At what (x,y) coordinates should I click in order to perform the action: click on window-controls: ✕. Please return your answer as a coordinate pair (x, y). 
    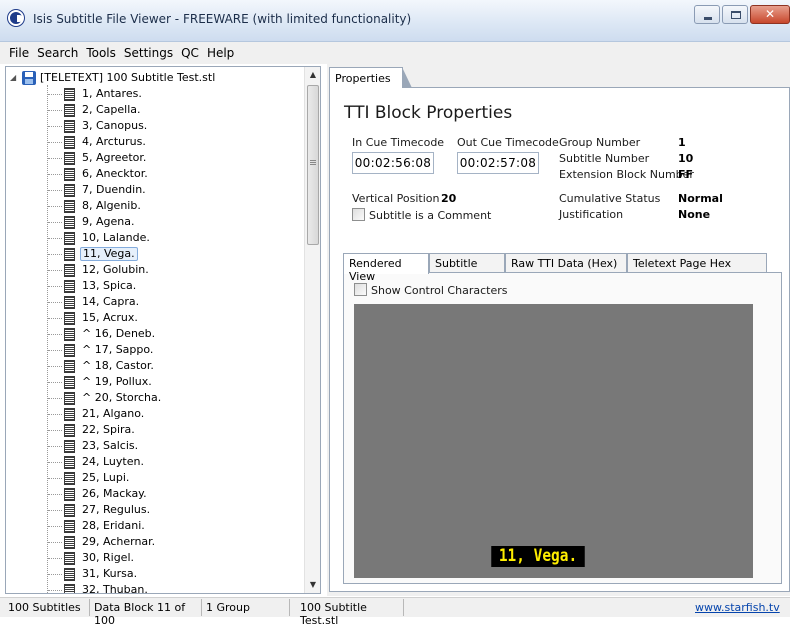
    Looking at the image, I should click on (741, 15).